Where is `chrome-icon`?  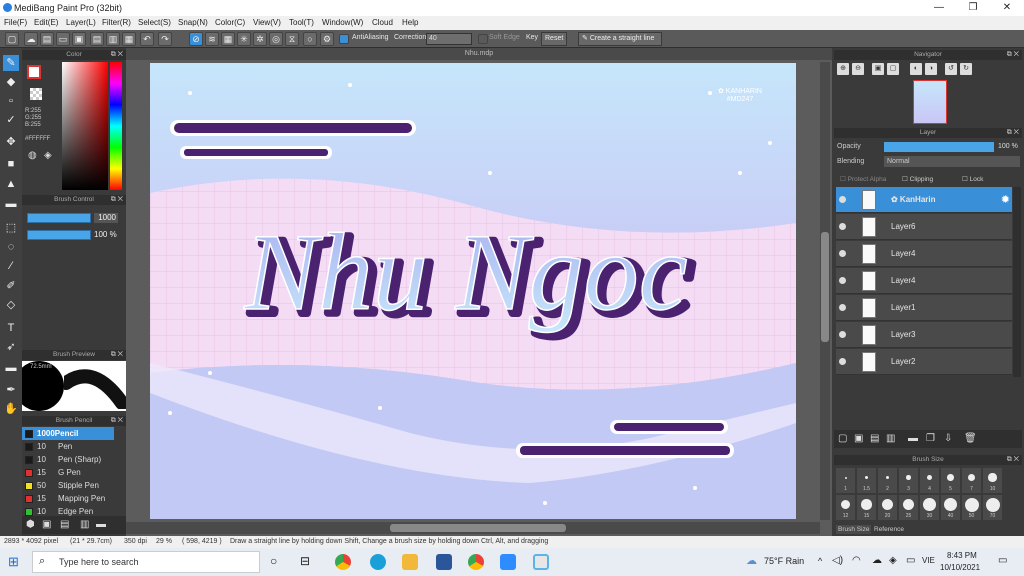
chrome-icon is located at coordinates (343, 562).